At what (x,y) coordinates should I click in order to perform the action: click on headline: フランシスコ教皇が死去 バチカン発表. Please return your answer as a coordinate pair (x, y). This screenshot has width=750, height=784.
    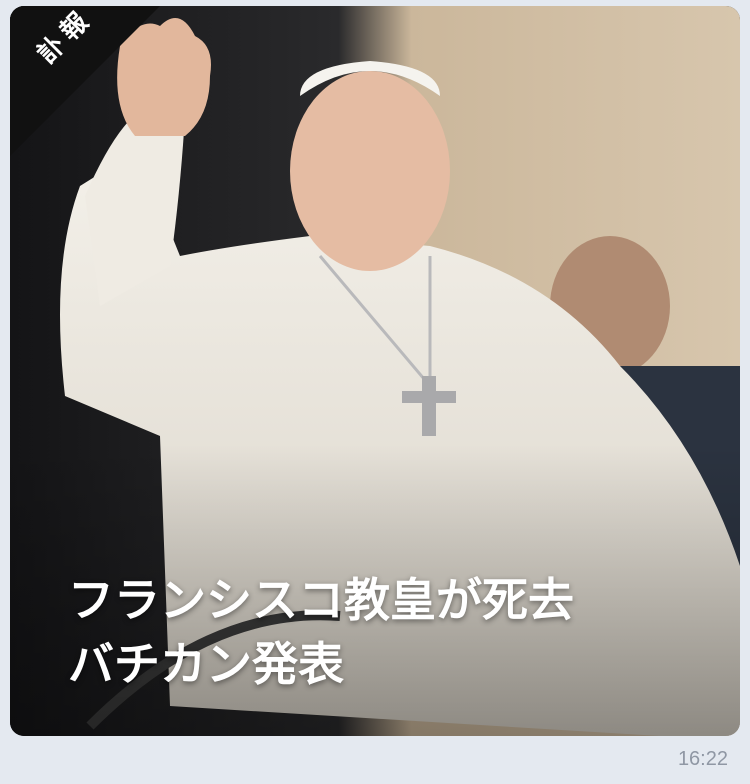
    Looking at the image, I should click on (321, 632).